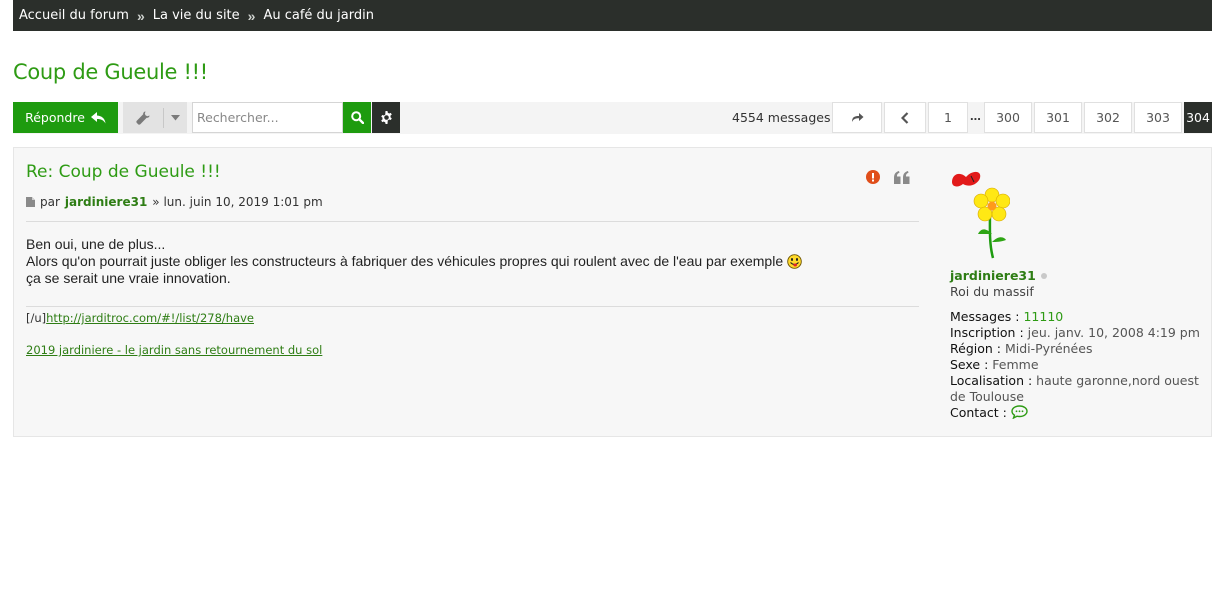  Describe the element at coordinates (30, 202) in the screenshot. I see `post-file-icon` at that location.